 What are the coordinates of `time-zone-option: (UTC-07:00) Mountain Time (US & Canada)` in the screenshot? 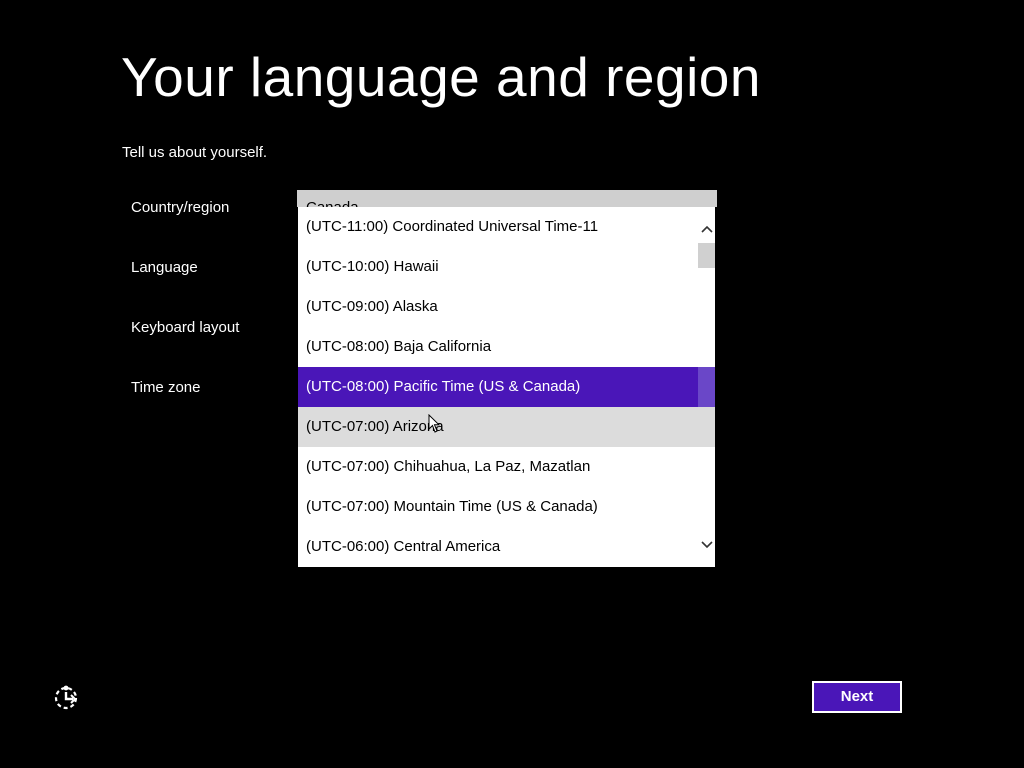 It's located at (498, 507).